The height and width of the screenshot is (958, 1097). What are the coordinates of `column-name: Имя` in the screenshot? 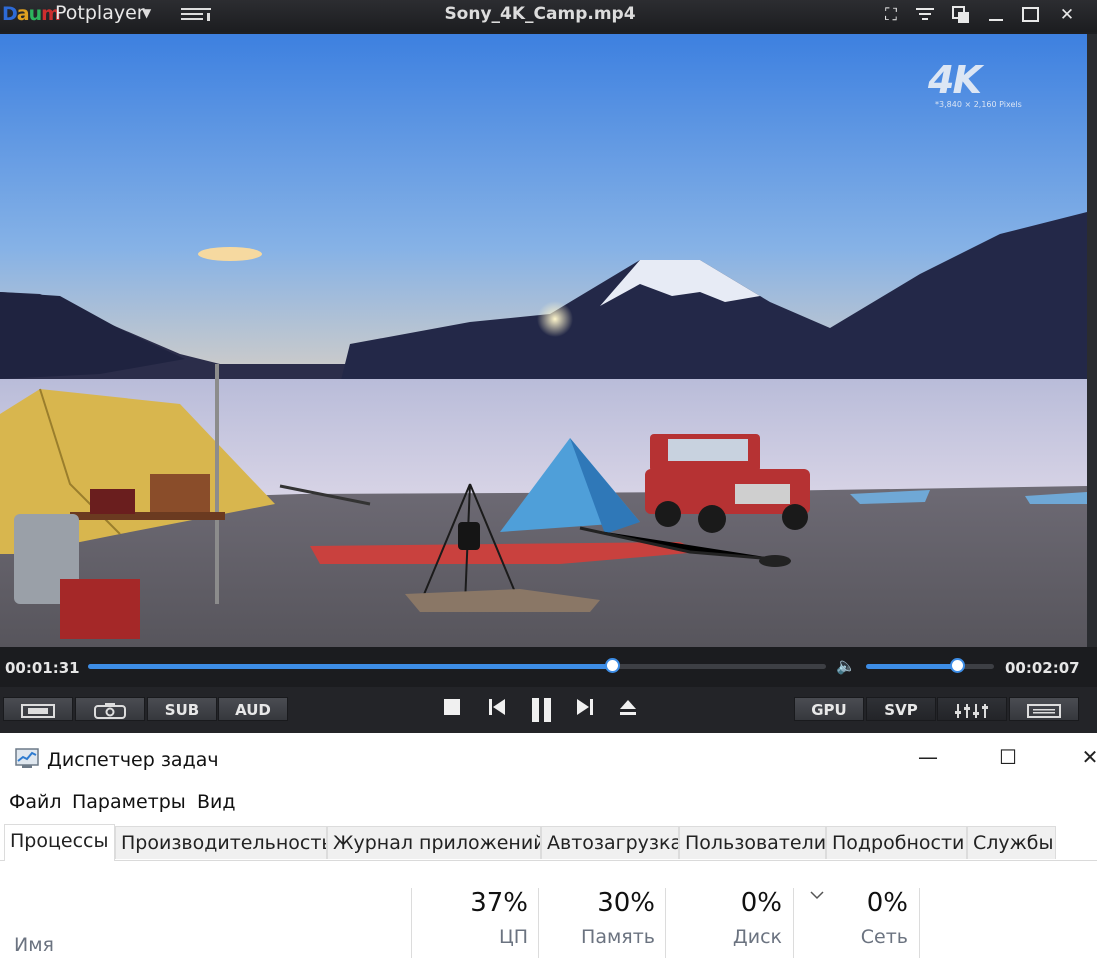 It's located at (34, 945).